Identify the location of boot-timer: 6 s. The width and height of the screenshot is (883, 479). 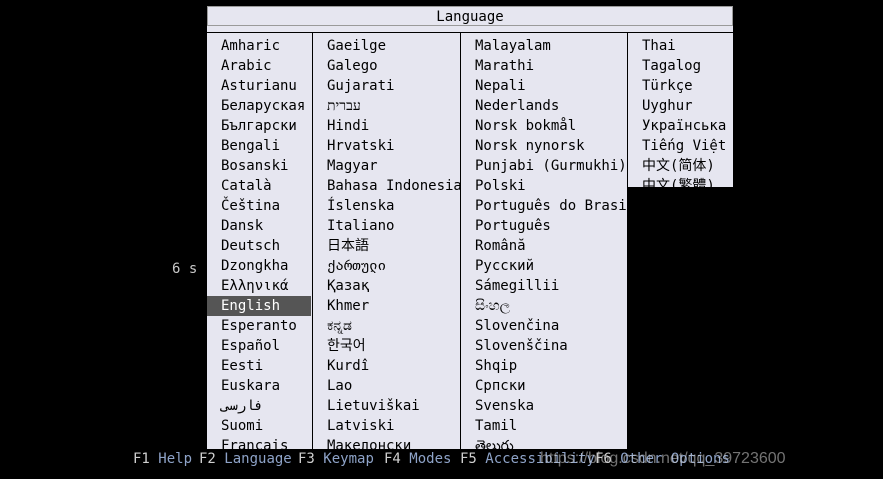
(185, 269).